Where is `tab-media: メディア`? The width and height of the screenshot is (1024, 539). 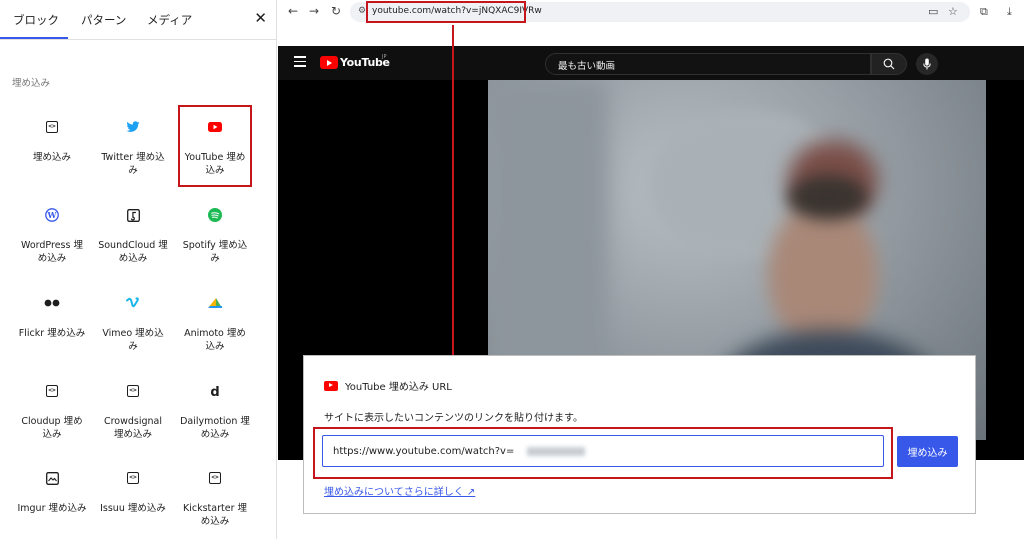 tab-media: メディア is located at coordinates (169, 20).